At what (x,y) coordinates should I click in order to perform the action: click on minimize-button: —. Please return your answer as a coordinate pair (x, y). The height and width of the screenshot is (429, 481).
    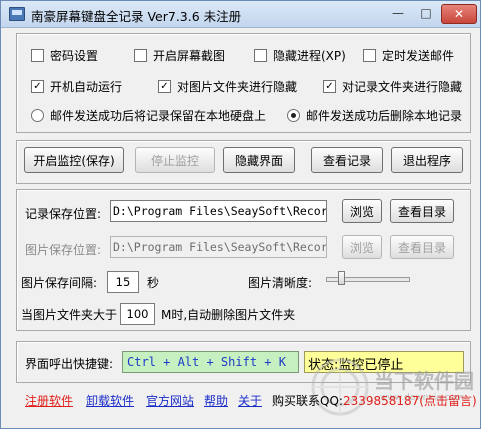
    Looking at the image, I should click on (398, 13).